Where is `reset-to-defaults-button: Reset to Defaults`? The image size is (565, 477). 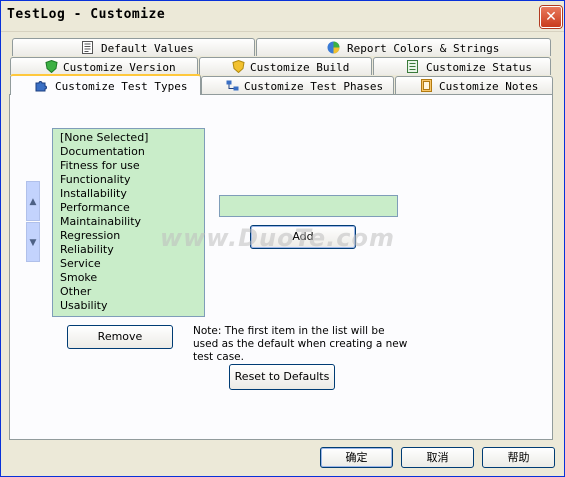
reset-to-defaults-button: Reset to Defaults is located at coordinates (282, 377).